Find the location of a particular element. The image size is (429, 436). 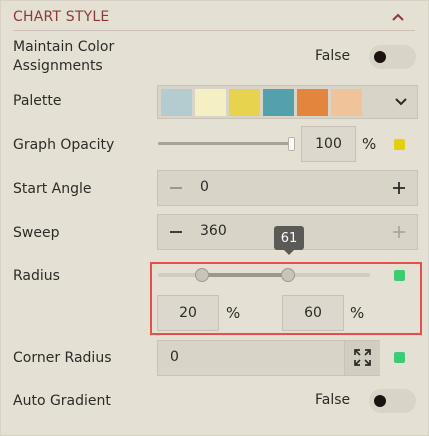

start-angle-value: 0 is located at coordinates (204, 187).